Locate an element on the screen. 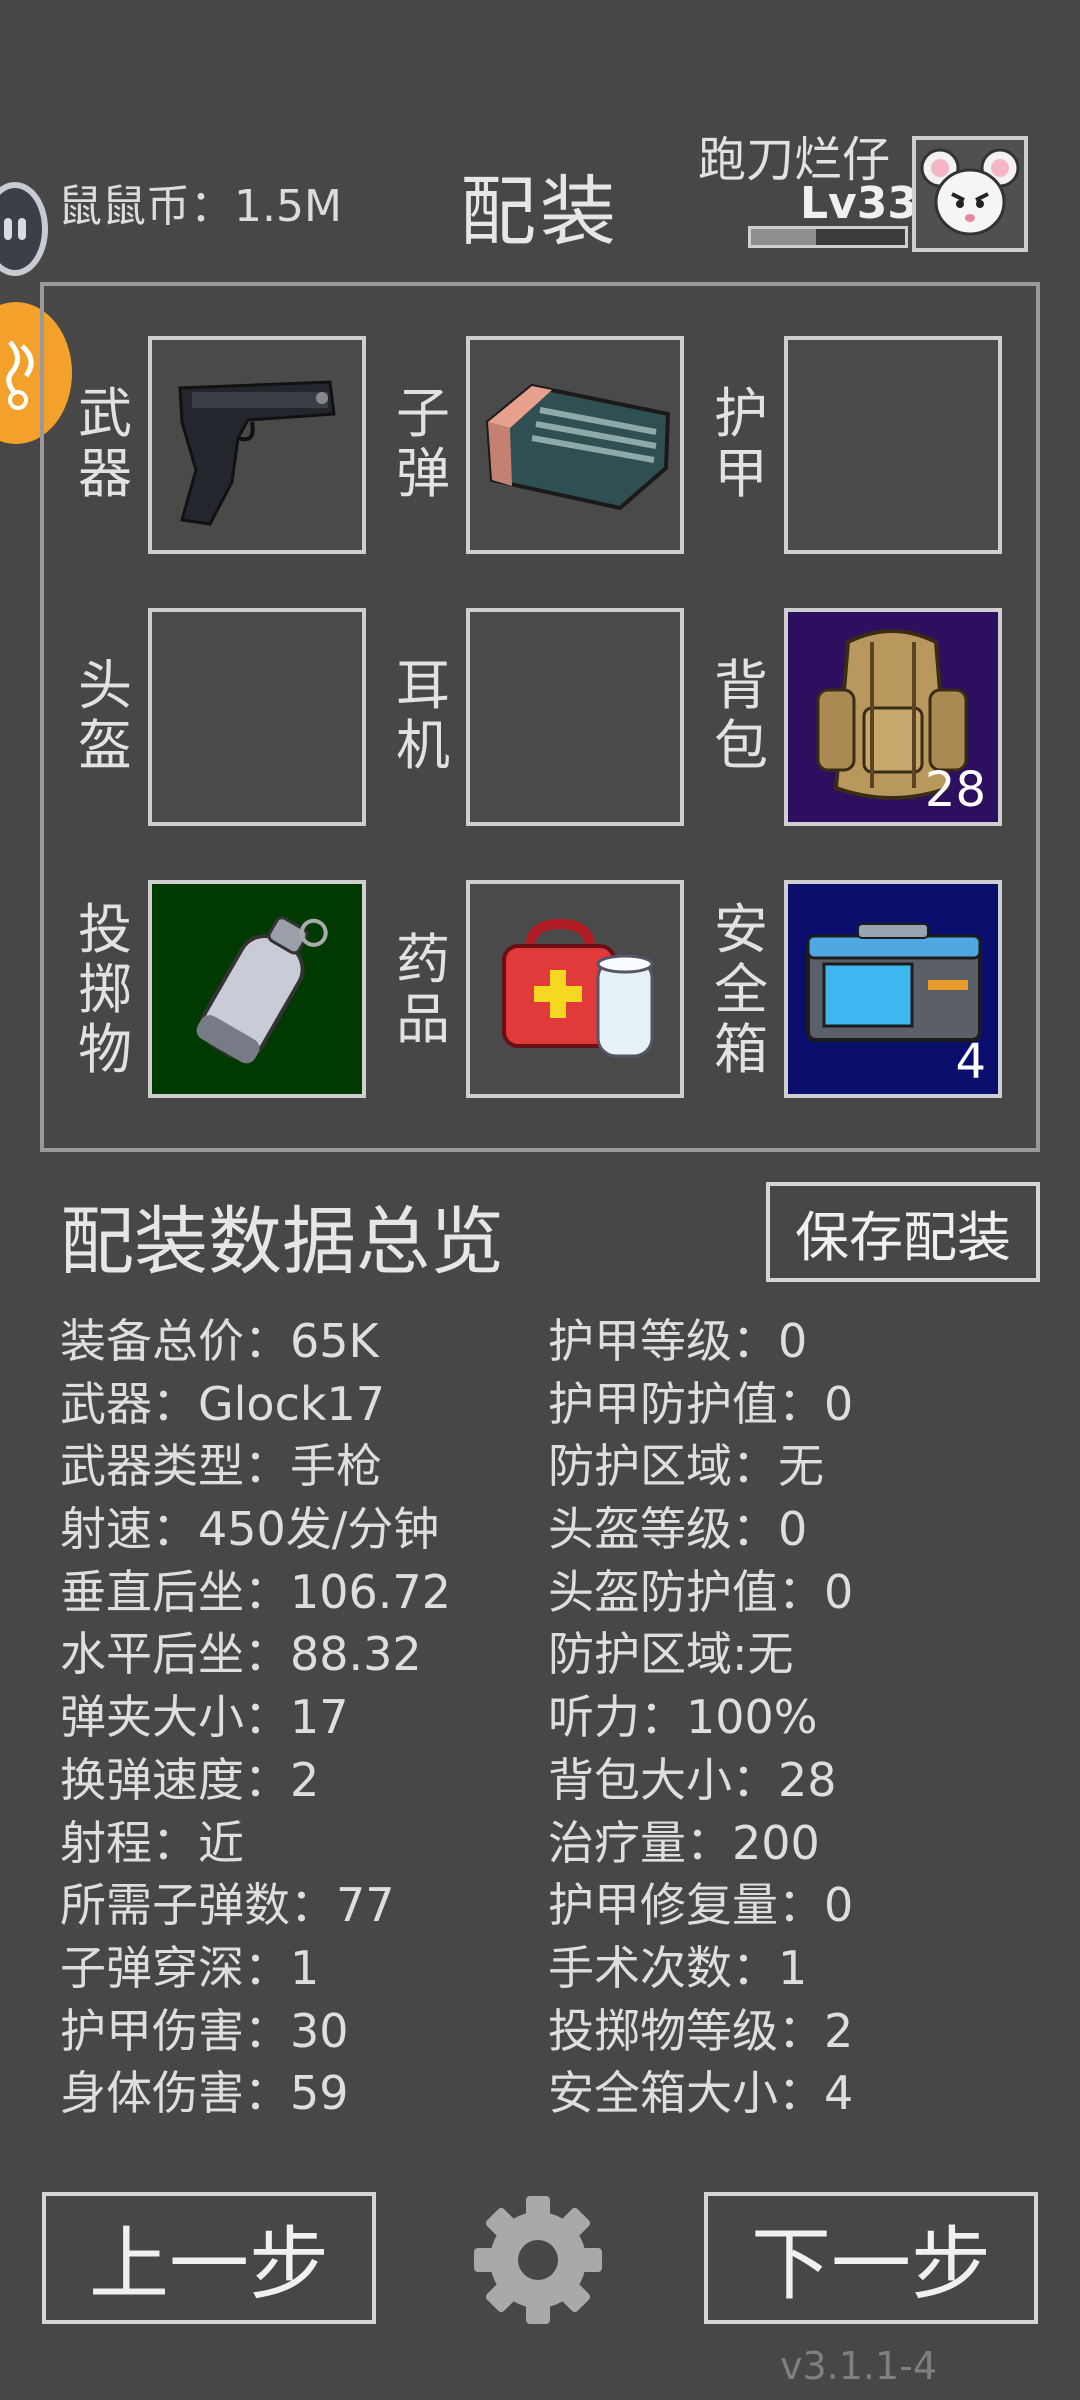 The width and height of the screenshot is (1080, 2400). stat-reload-speed: 换弹速度：2 is located at coordinates (190, 1779).